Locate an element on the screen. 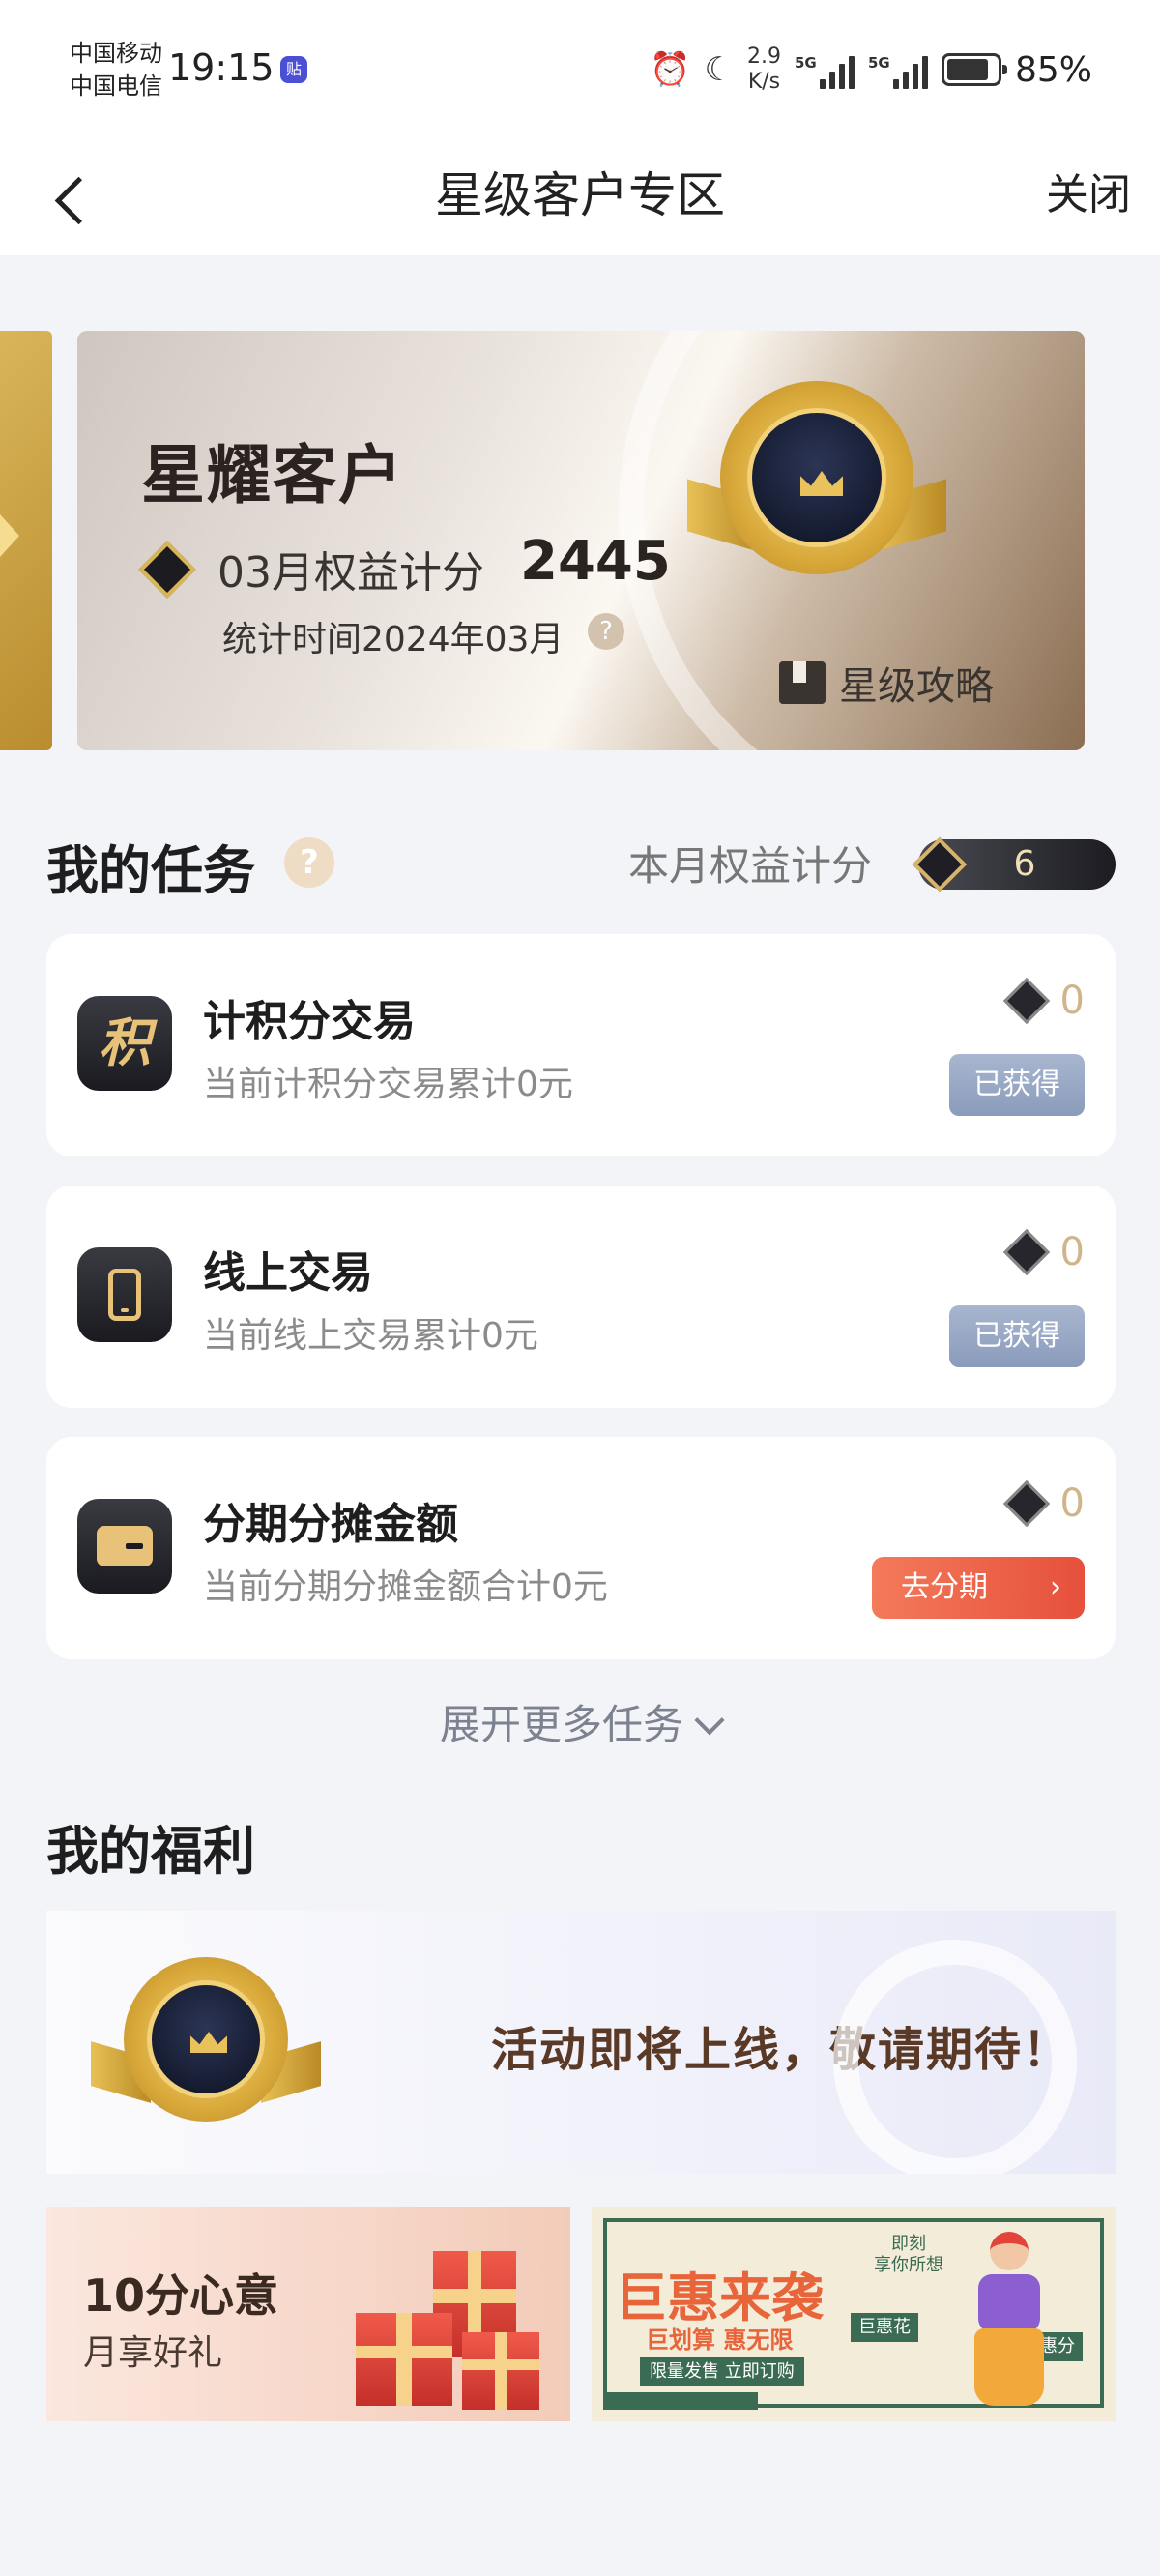  gift-title: 10分心意 is located at coordinates (181, 2295).